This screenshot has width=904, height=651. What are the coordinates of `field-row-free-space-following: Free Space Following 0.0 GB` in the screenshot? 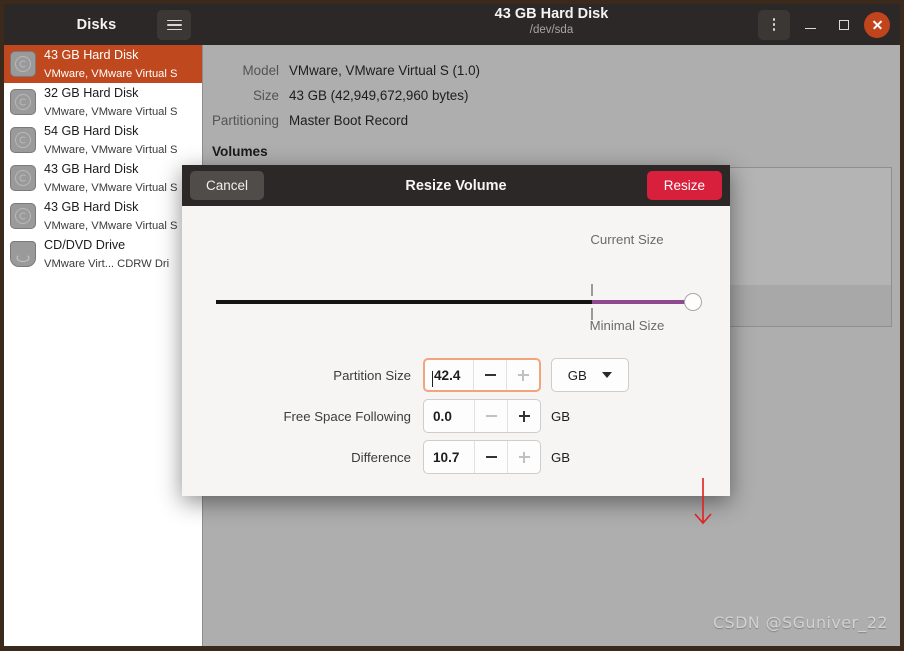 It's located at (456, 416).